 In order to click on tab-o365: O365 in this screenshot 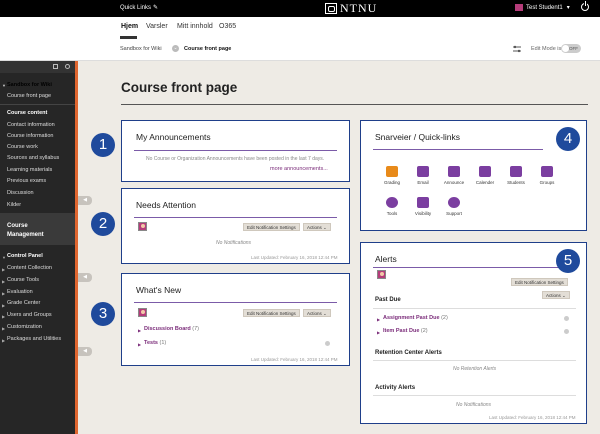, I will do `click(227, 26)`.